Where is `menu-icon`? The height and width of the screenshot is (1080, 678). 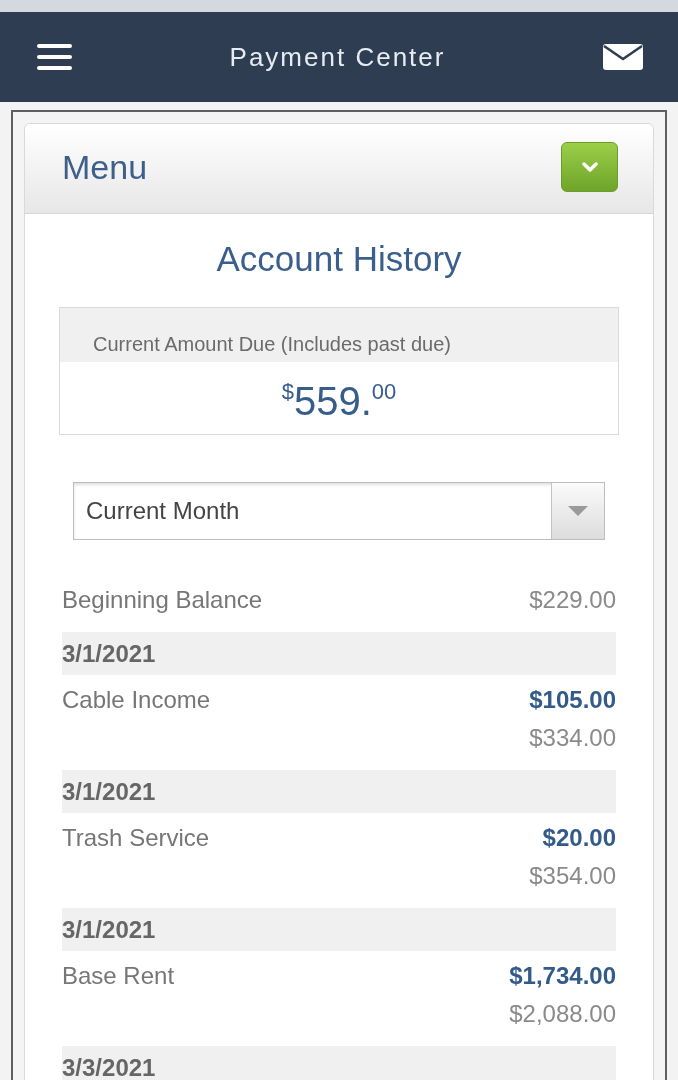 menu-icon is located at coordinates (54, 57).